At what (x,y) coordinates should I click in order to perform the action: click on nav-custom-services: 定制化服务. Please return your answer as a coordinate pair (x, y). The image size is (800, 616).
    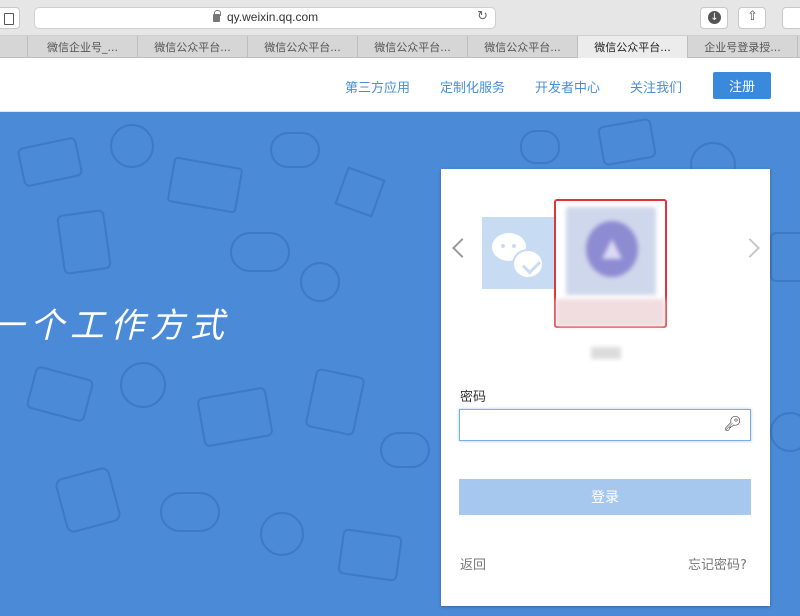
    Looking at the image, I should click on (472, 86).